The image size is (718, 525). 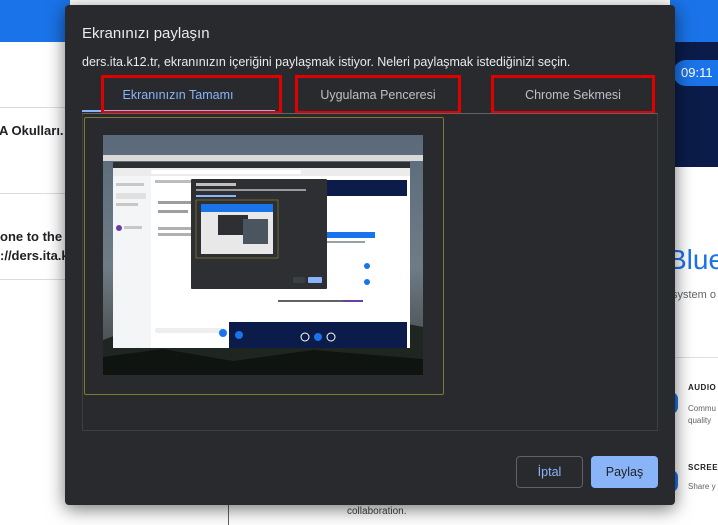 What do you see at coordinates (31, 236) in the screenshot?
I see `page-text: one to the` at bounding box center [31, 236].